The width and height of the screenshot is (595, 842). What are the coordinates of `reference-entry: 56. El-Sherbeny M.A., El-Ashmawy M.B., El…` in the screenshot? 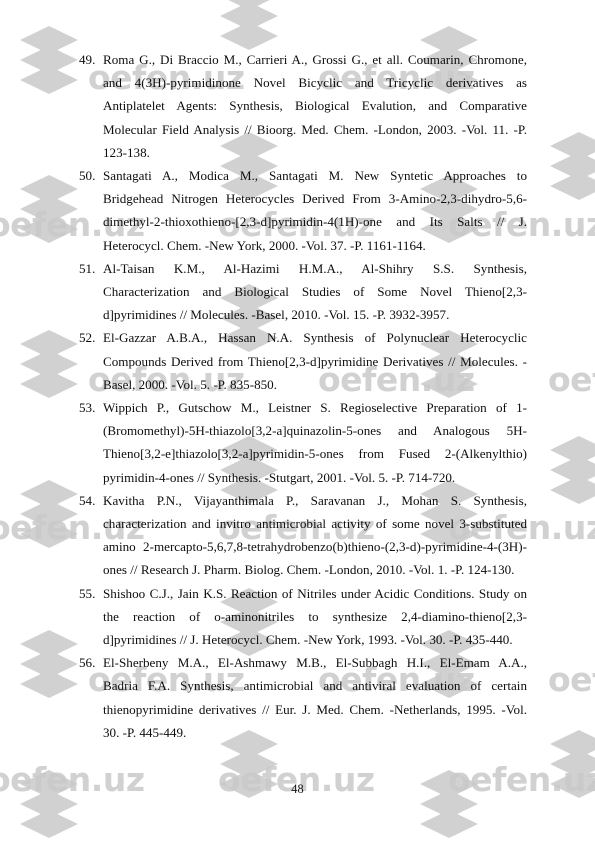 It's located at (303, 697).